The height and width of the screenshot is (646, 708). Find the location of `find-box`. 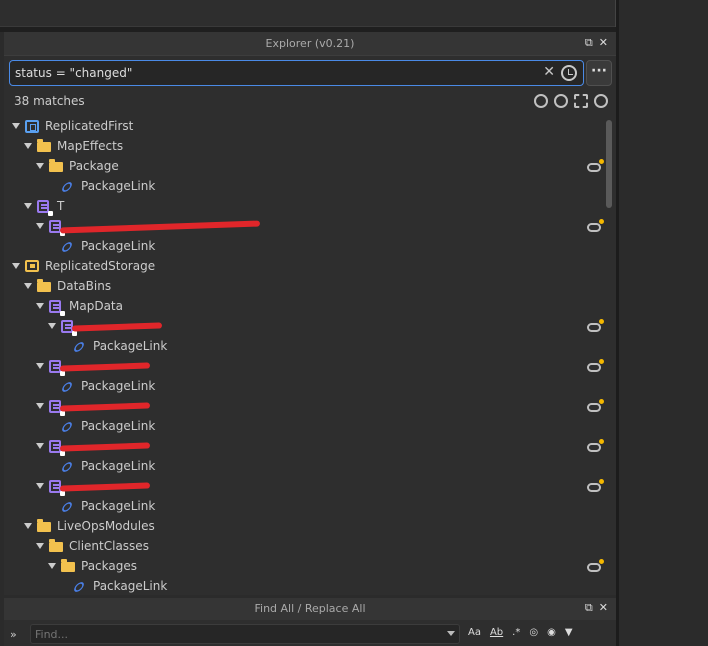

find-box is located at coordinates (245, 634).